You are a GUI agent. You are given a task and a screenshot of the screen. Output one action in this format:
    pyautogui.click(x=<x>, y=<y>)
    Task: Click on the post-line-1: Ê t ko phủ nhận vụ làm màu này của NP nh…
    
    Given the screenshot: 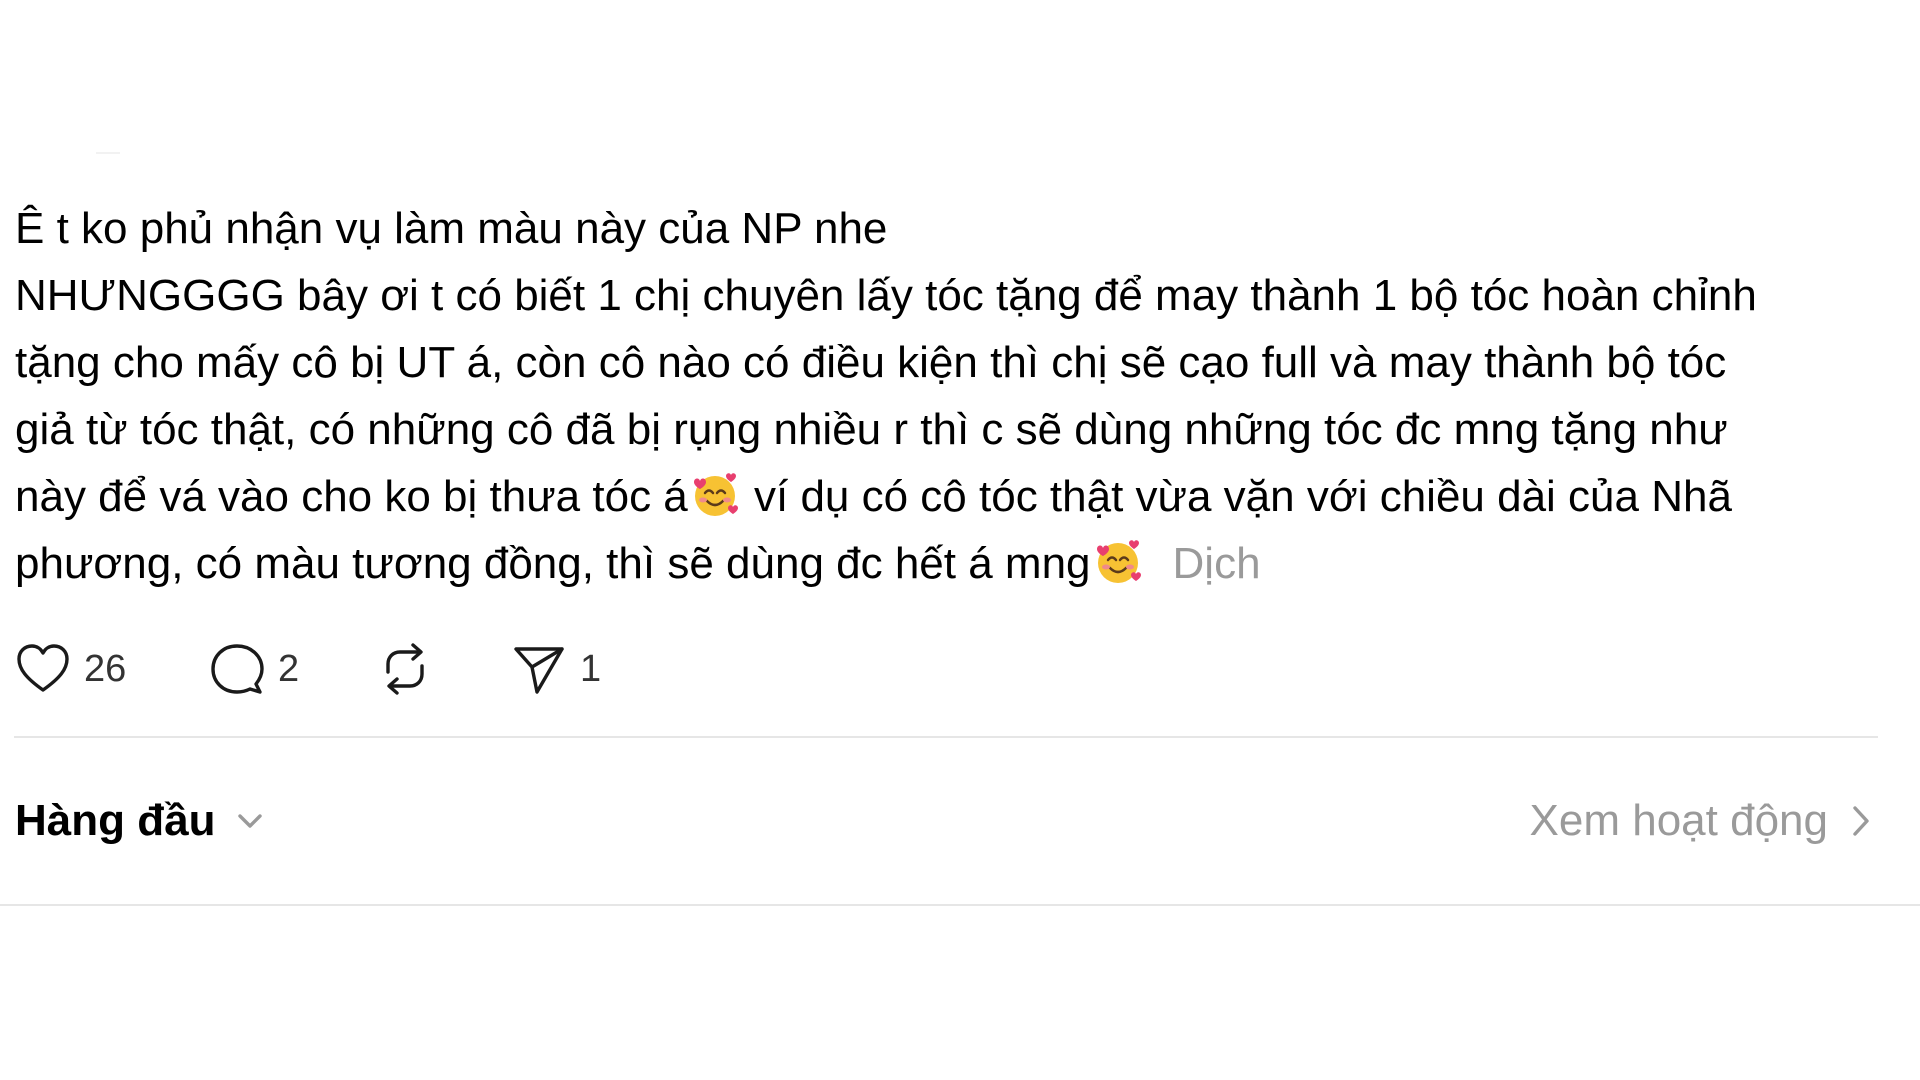 What is the action you would take?
    pyautogui.click(x=451, y=228)
    